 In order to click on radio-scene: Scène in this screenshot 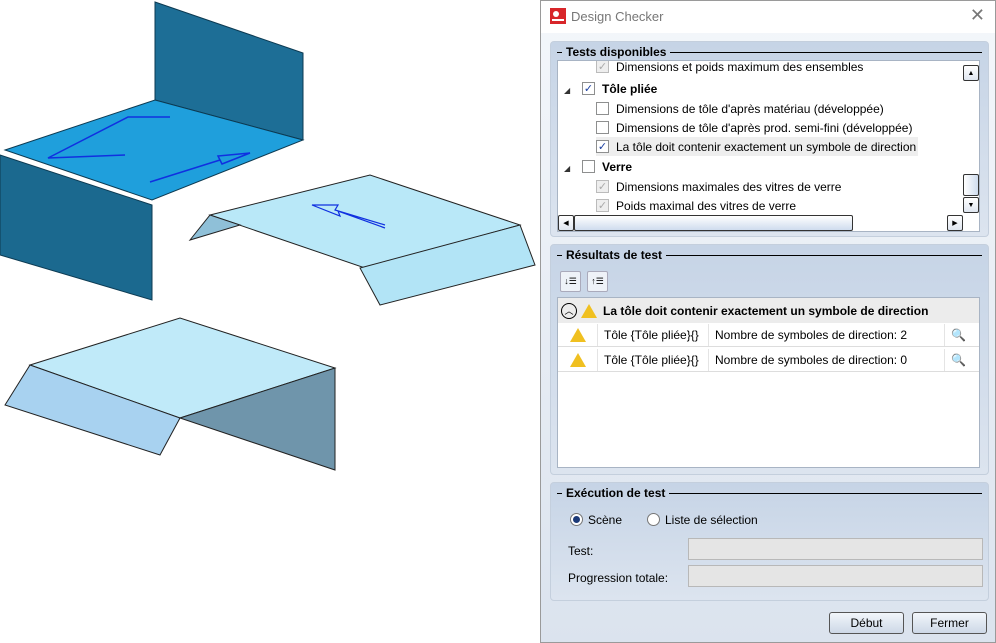, I will do `click(596, 519)`.